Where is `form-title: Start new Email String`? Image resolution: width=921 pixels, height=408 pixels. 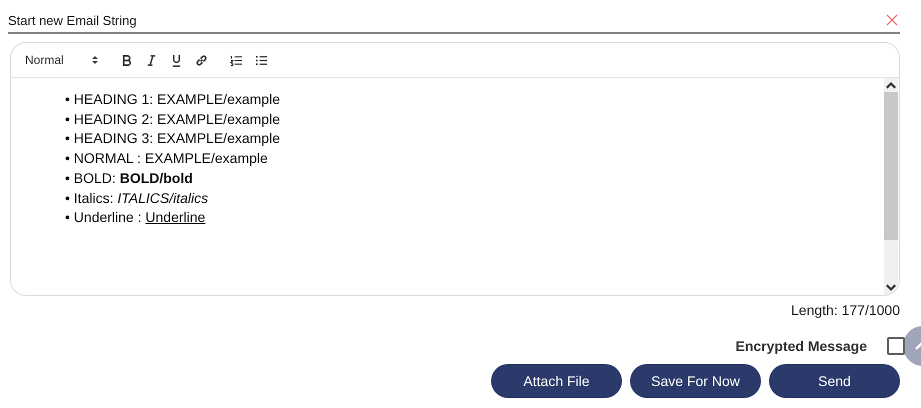 form-title: Start new Email String is located at coordinates (72, 20).